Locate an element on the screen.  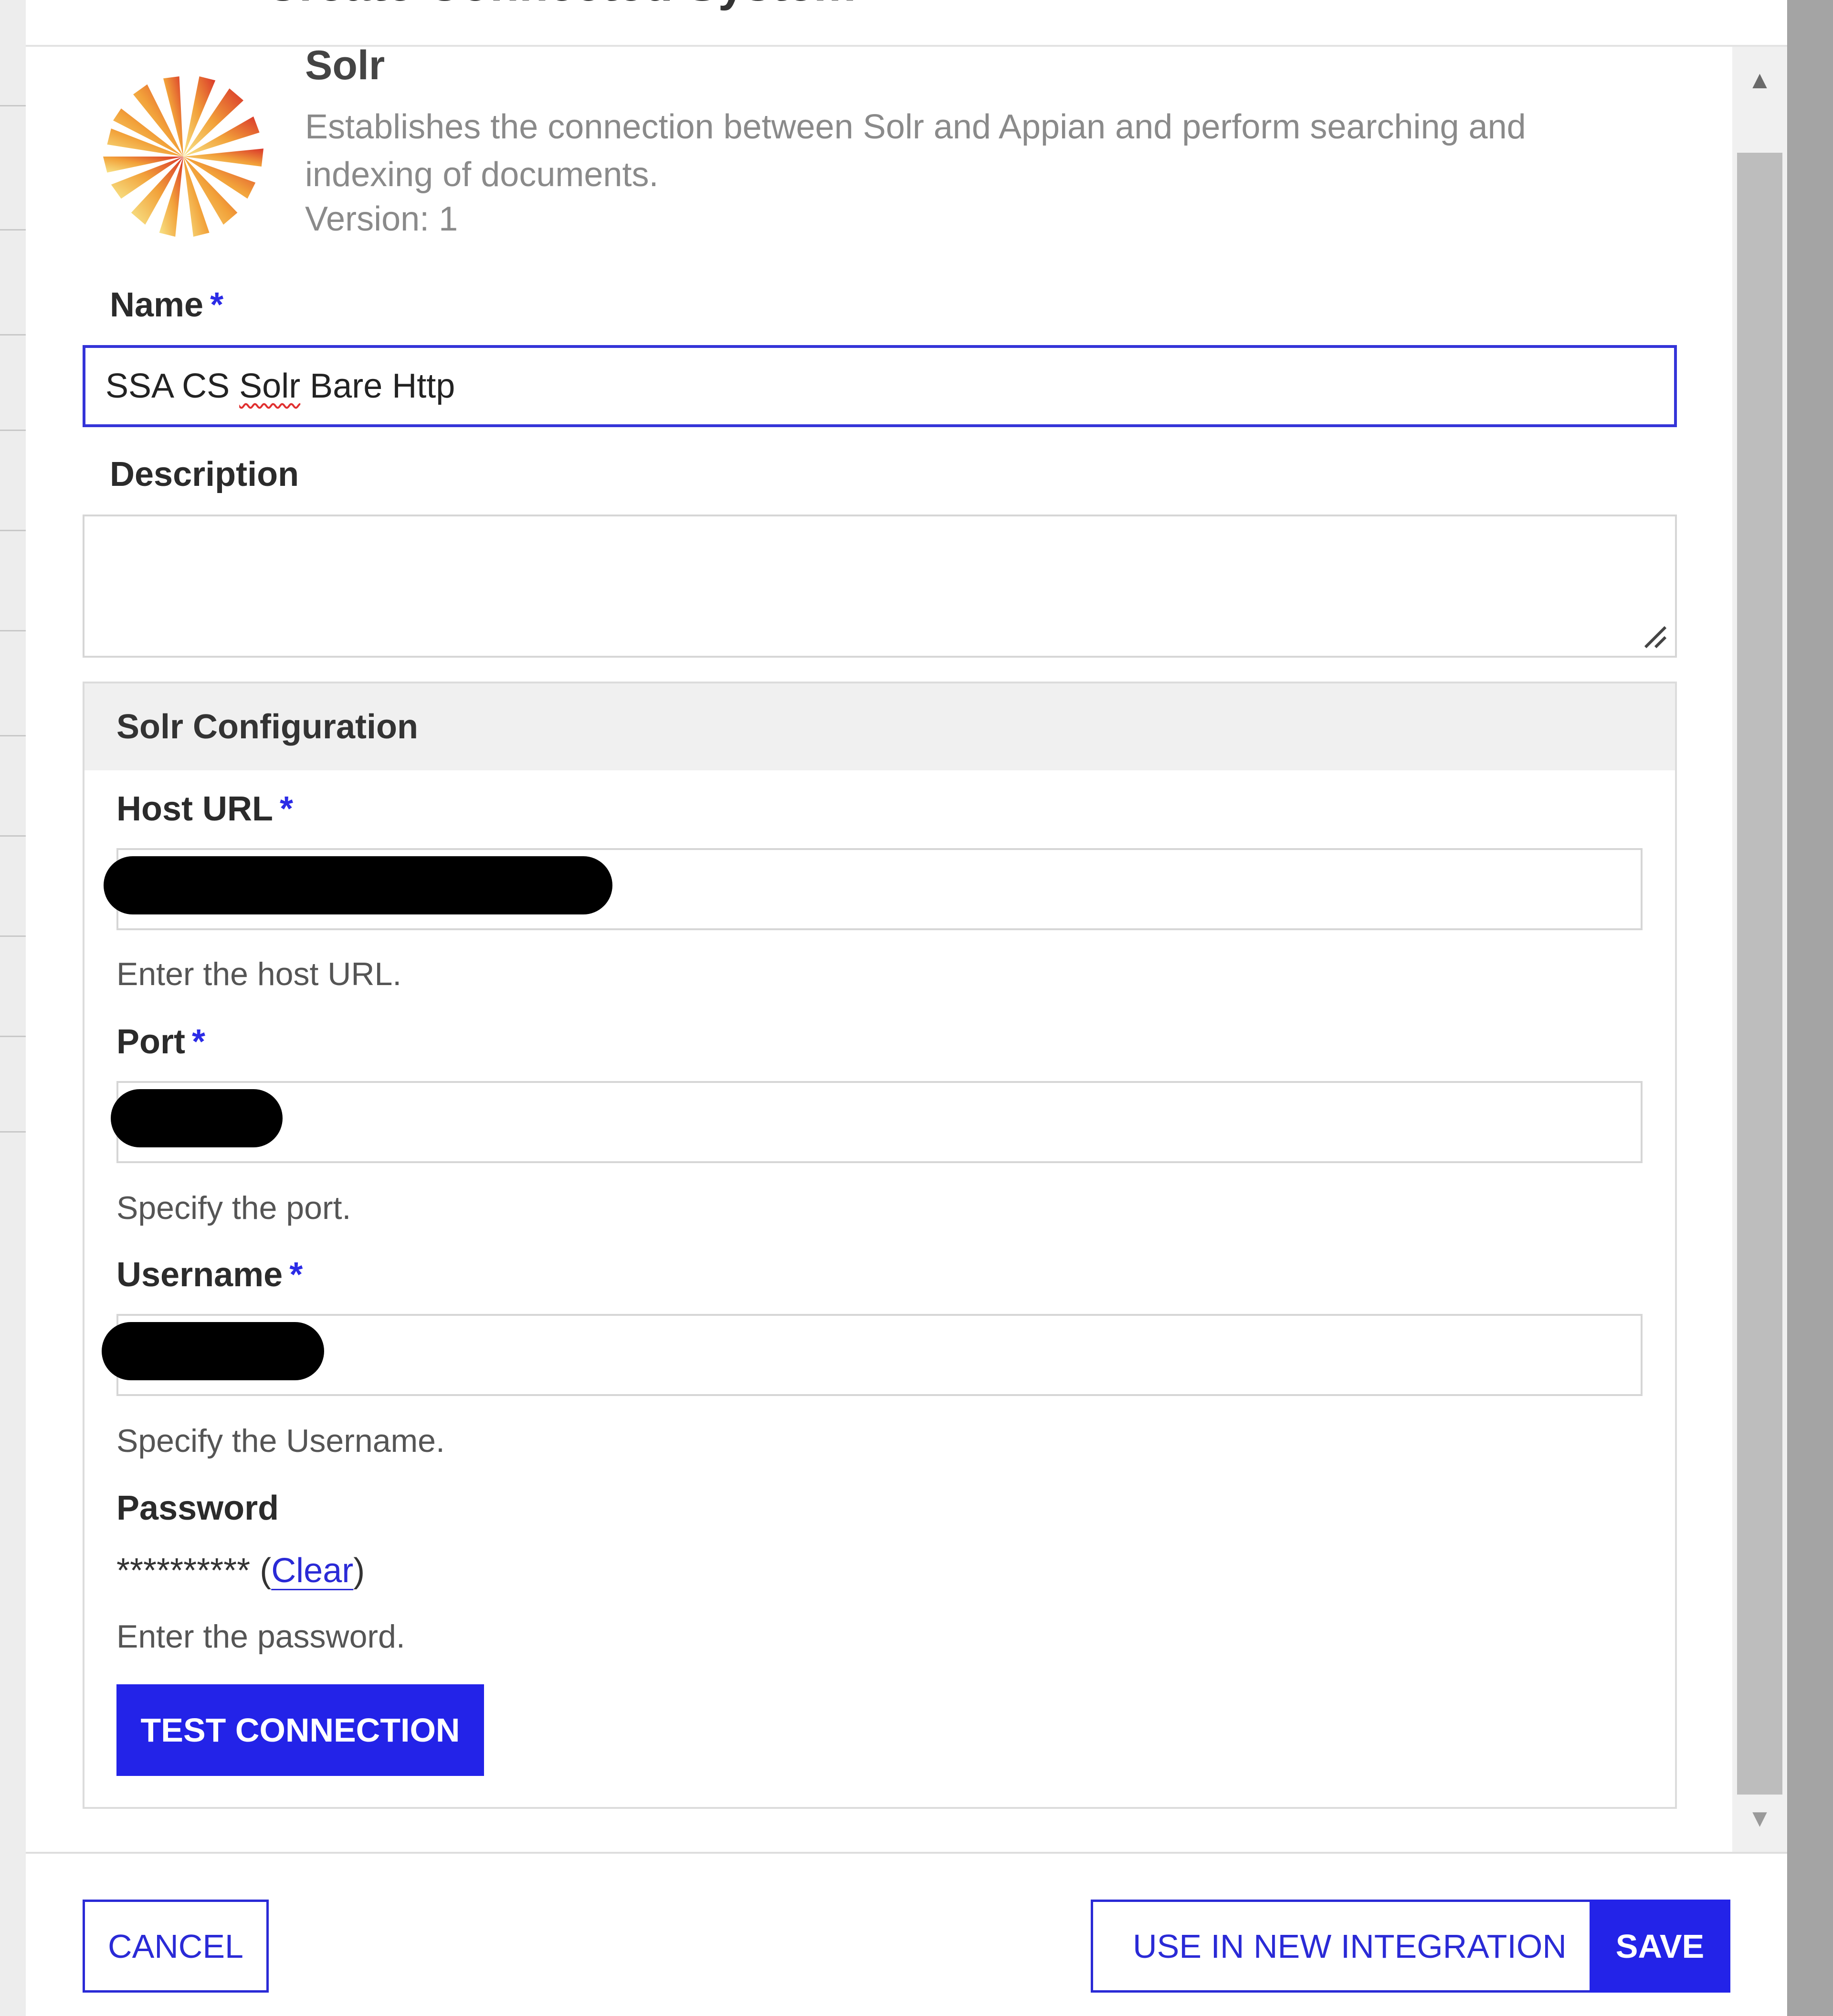
connector-version: Version: 1 is located at coordinates (382, 219).